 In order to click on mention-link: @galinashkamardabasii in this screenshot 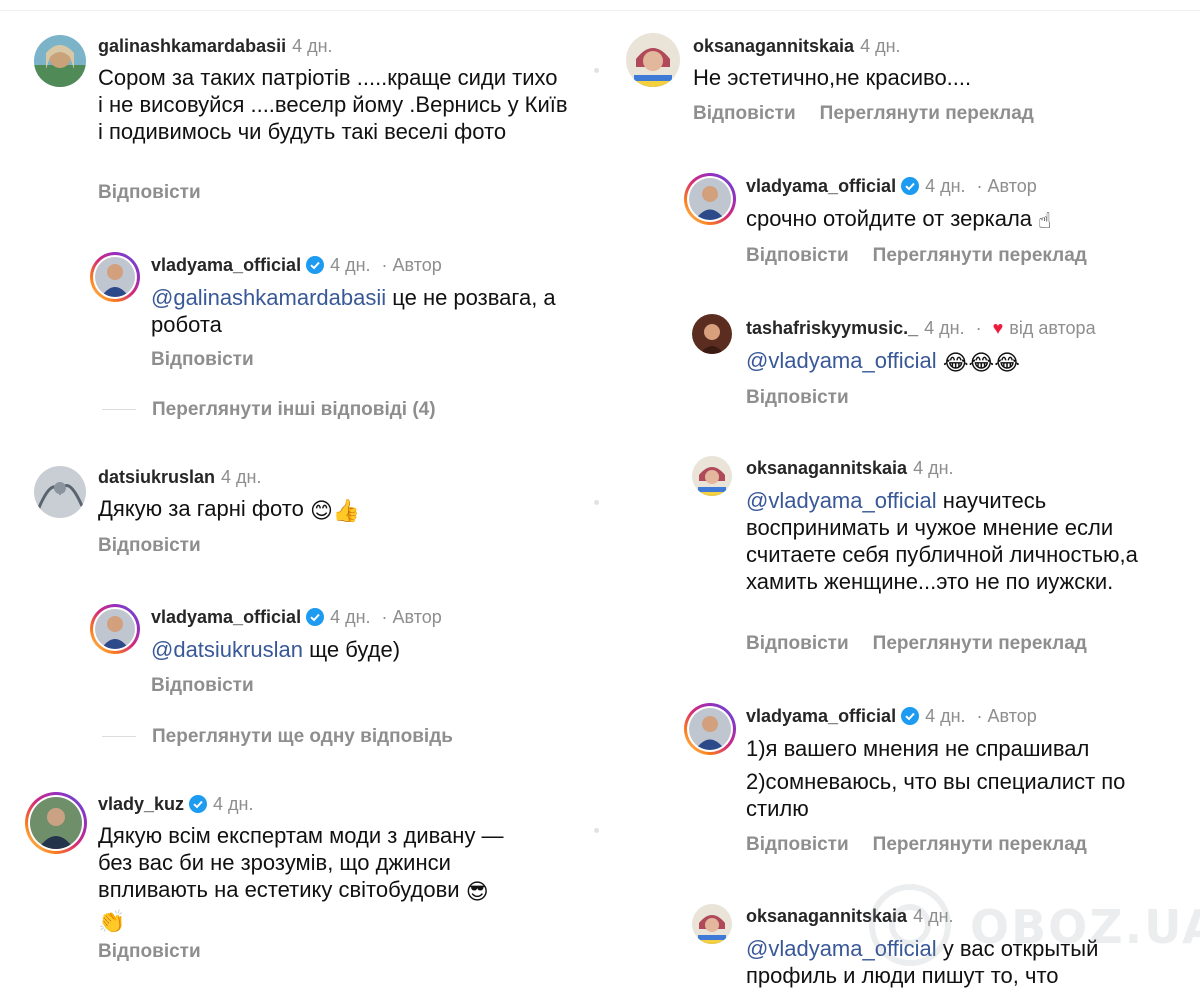, I will do `click(268, 297)`.